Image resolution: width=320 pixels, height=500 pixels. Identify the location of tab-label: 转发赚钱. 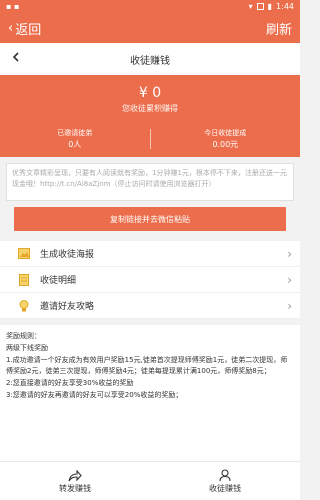
(75, 488).